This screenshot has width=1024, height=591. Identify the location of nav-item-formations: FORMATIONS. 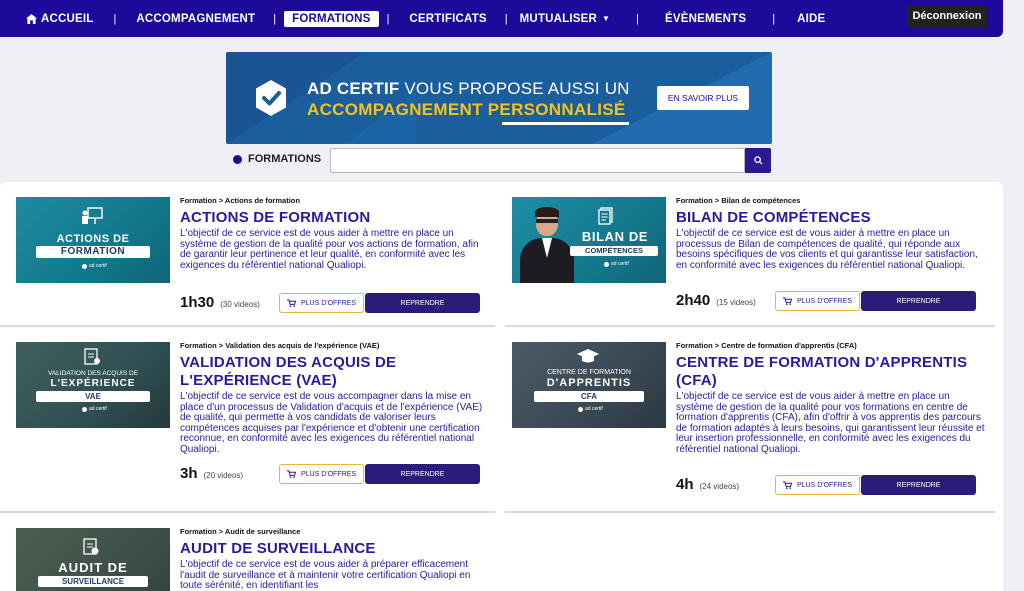
(331, 18).